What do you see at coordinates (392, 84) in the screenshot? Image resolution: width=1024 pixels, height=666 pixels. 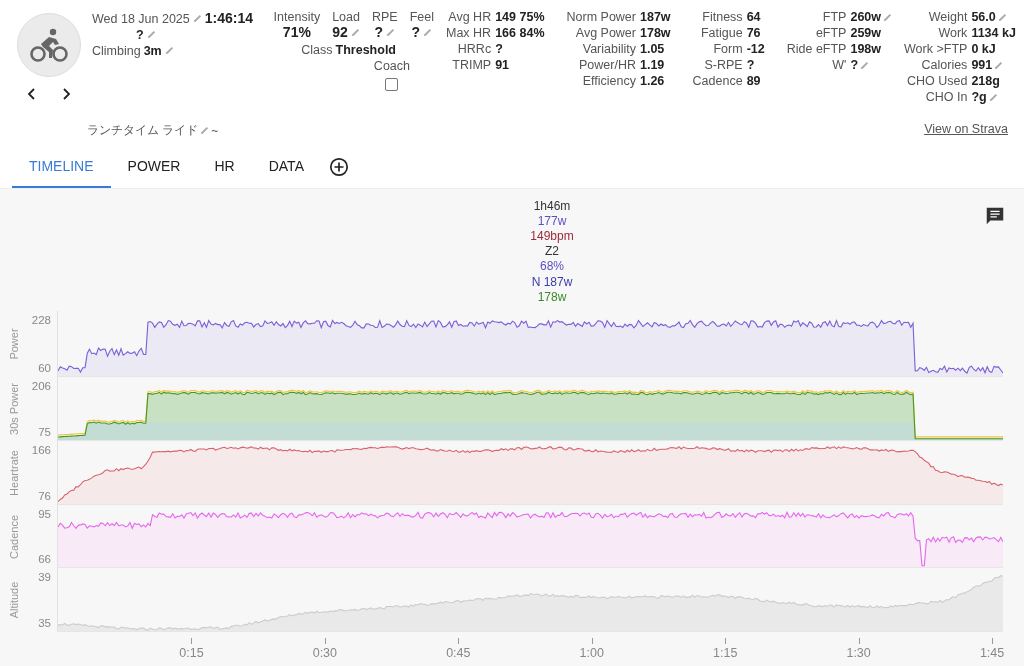 I see `coach-checkbox` at bounding box center [392, 84].